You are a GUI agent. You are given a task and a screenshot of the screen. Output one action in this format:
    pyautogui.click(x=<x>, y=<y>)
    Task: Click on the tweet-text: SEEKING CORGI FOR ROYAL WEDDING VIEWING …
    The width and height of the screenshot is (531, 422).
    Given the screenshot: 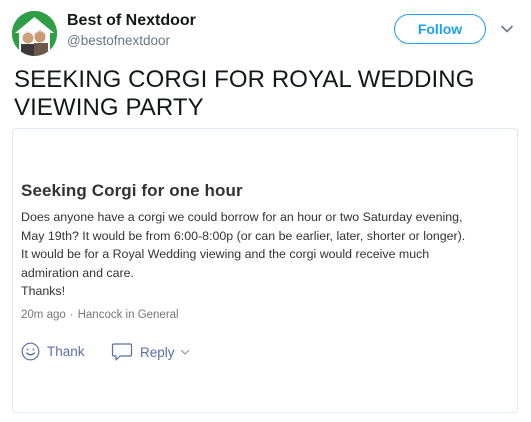 What is the action you would take?
    pyautogui.click(x=244, y=93)
    